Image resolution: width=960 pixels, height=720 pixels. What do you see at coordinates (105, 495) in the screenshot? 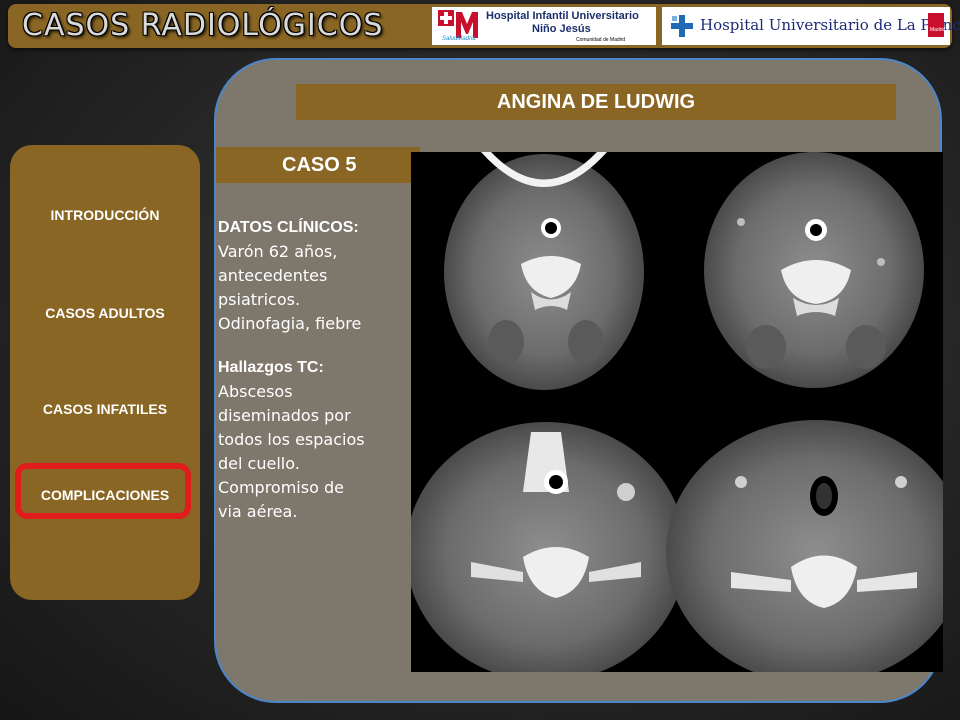
I see `sidebar-item-complicaciones: COMPLICACIONES` at bounding box center [105, 495].